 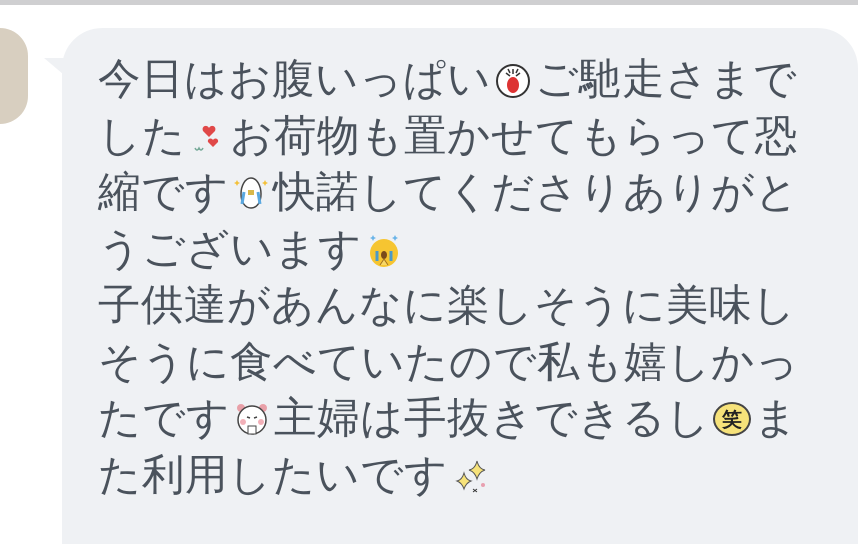 I want to click on message-text: た利用したいです, so click(x=273, y=476).